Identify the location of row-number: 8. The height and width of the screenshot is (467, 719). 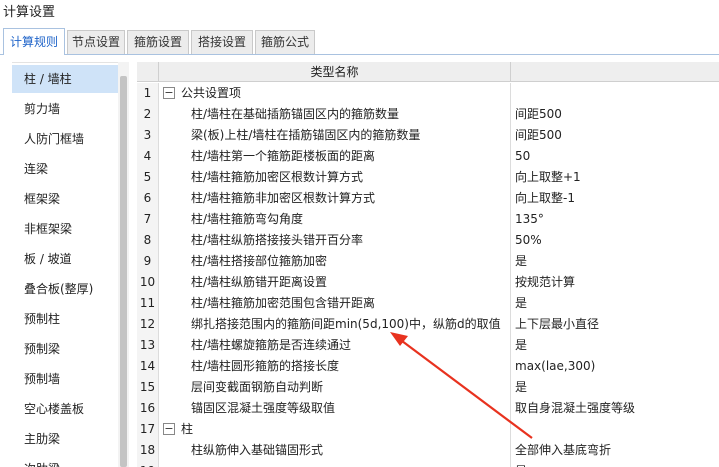
(148, 240).